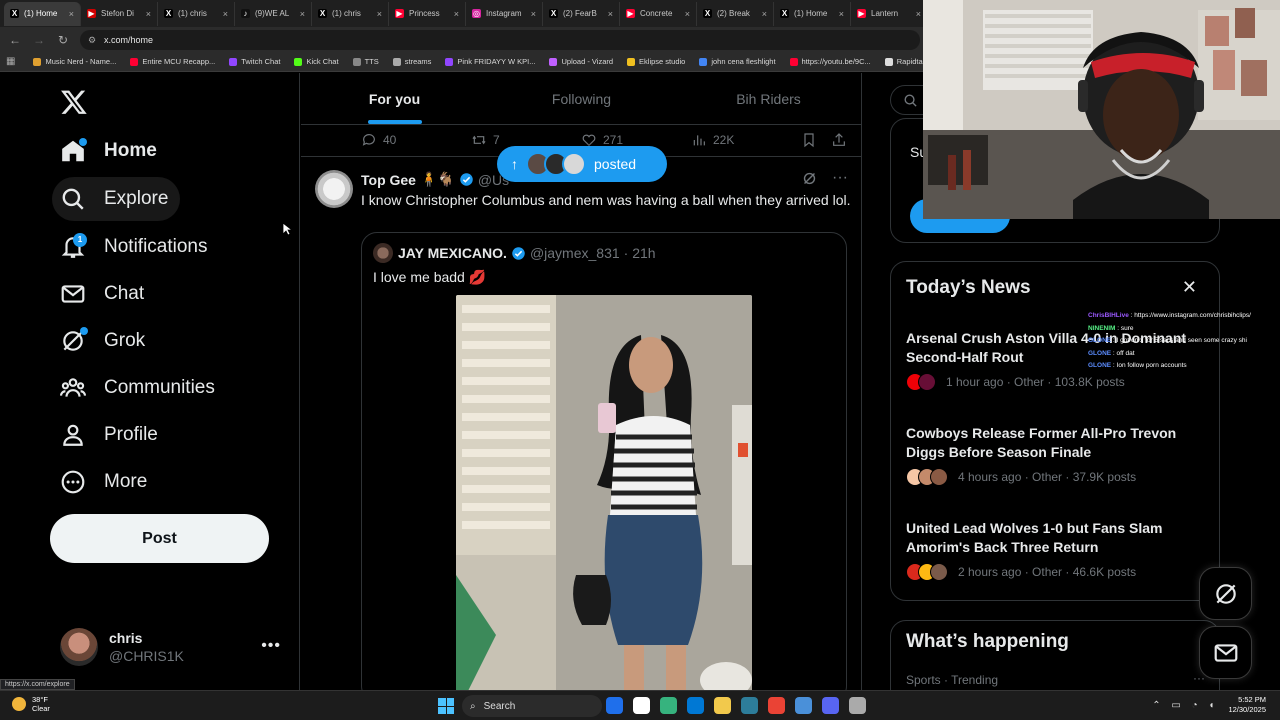  Describe the element at coordinates (346, 13) in the screenshot. I see `tab-title: (1) chris` at that location.